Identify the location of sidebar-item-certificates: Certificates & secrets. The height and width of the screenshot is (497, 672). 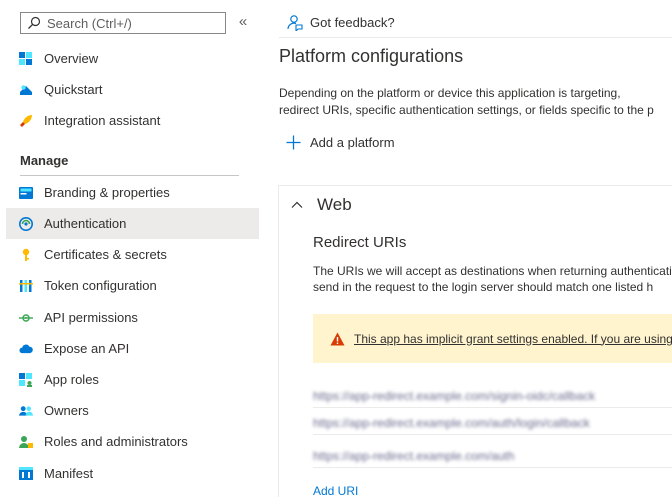
(132, 254).